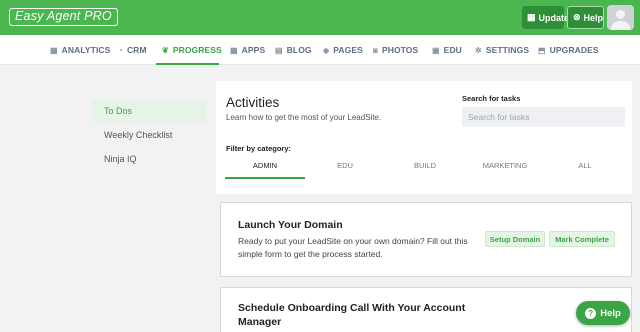  What do you see at coordinates (165, 50) in the screenshot?
I see `leaf-icon: ❦` at bounding box center [165, 50].